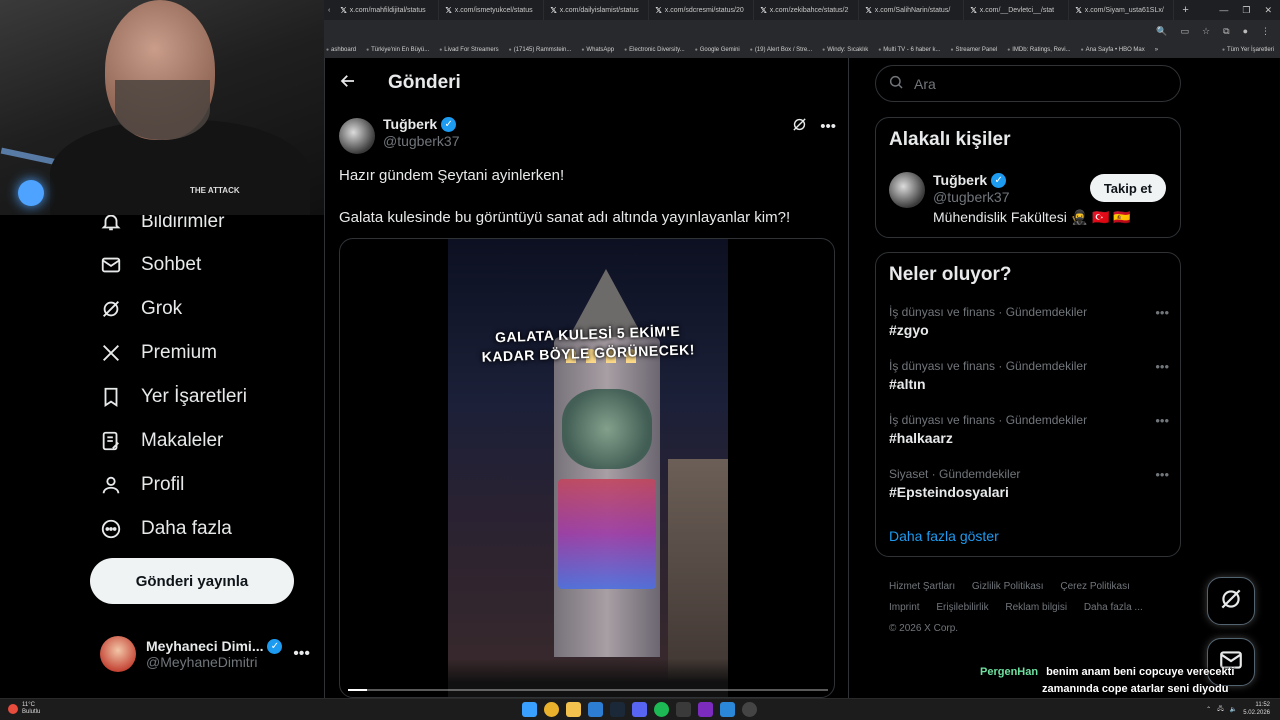 The width and height of the screenshot is (1280, 720). What do you see at coordinates (845, 50) in the screenshot?
I see `bookmark-item: Windy: Sıcaklık` at bounding box center [845, 50].